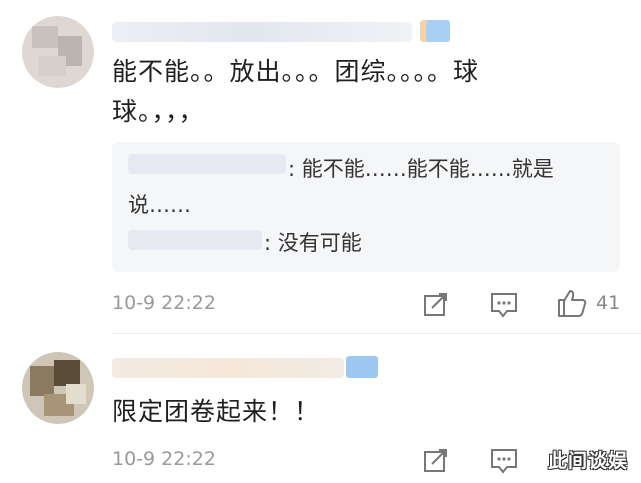 This screenshot has height=483, width=641. I want to click on reply-text-line-3: : 没有可能, so click(313, 243).